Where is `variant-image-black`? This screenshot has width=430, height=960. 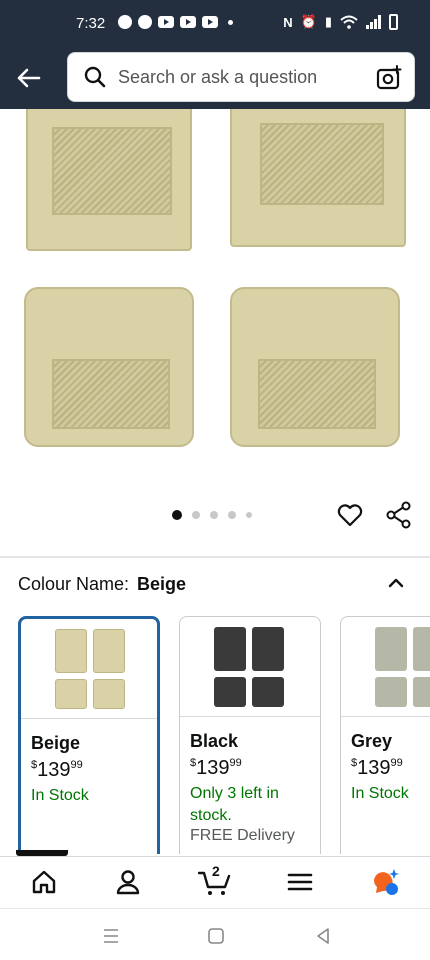
variant-image-black is located at coordinates (250, 667).